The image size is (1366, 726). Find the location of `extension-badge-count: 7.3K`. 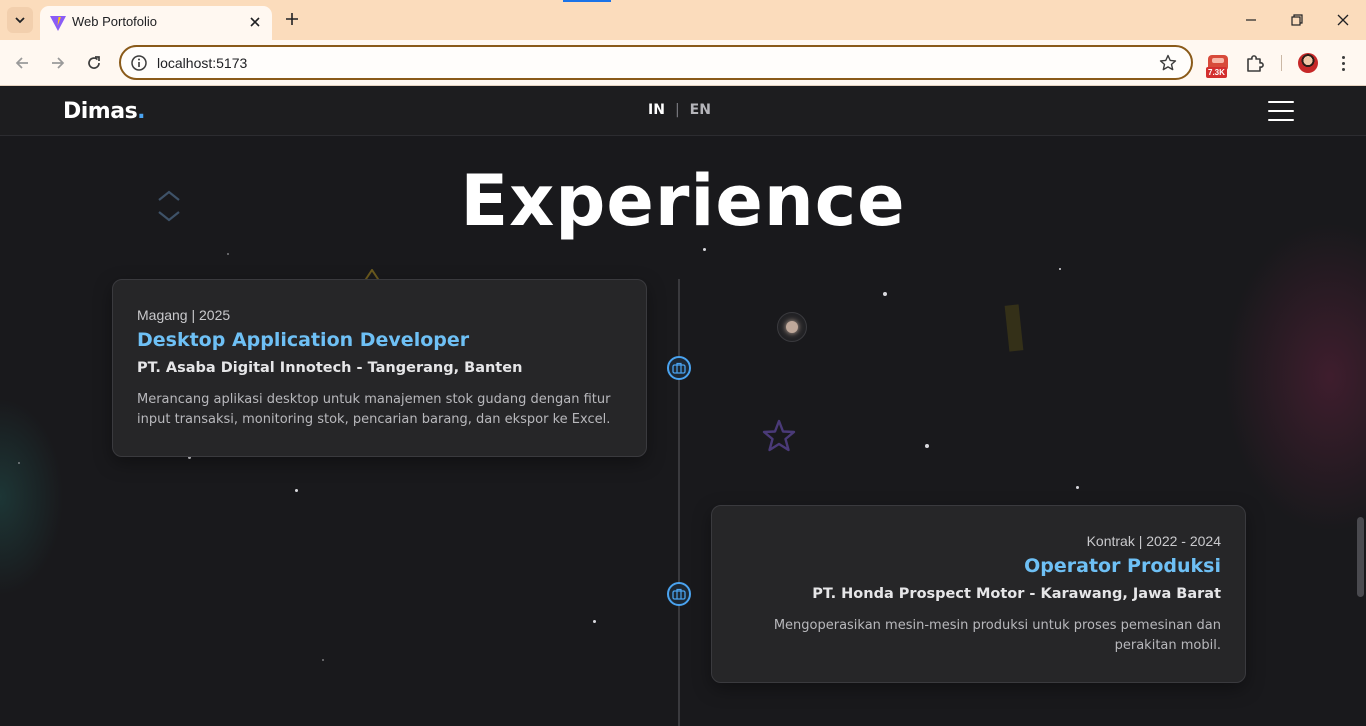

extension-badge-count: 7.3K is located at coordinates (1216, 72).